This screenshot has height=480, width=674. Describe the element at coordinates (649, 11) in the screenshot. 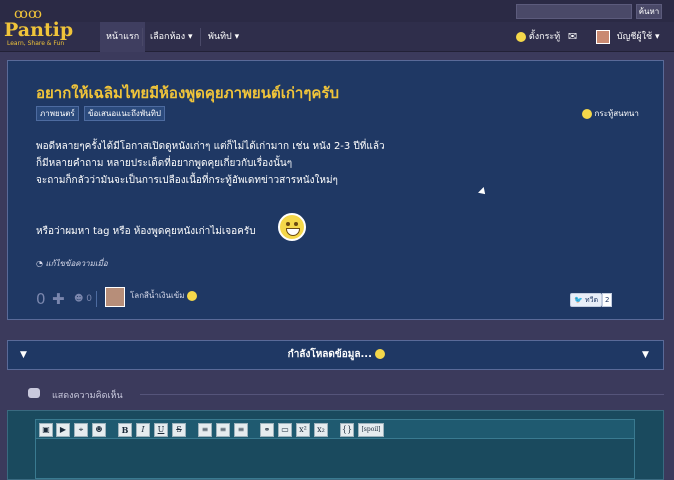

I see `search-button: ค้นหา` at that location.